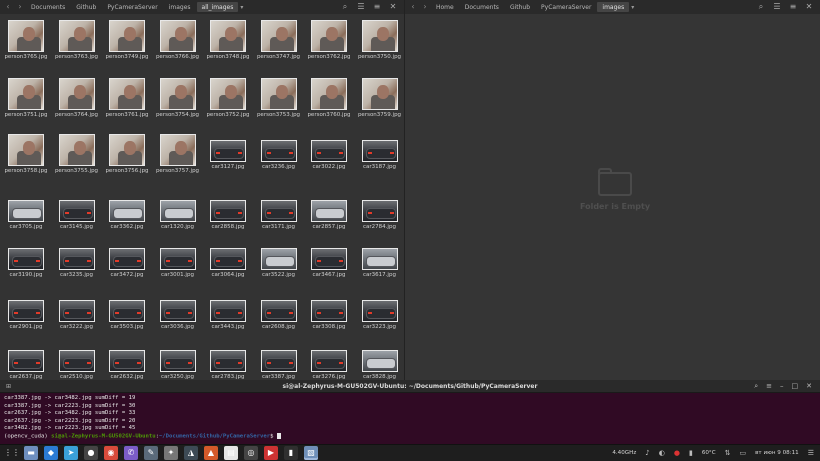 The width and height of the screenshot is (820, 461). What do you see at coordinates (127, 98) in the screenshot?
I see `file-item: person3761.jpg` at bounding box center [127, 98].